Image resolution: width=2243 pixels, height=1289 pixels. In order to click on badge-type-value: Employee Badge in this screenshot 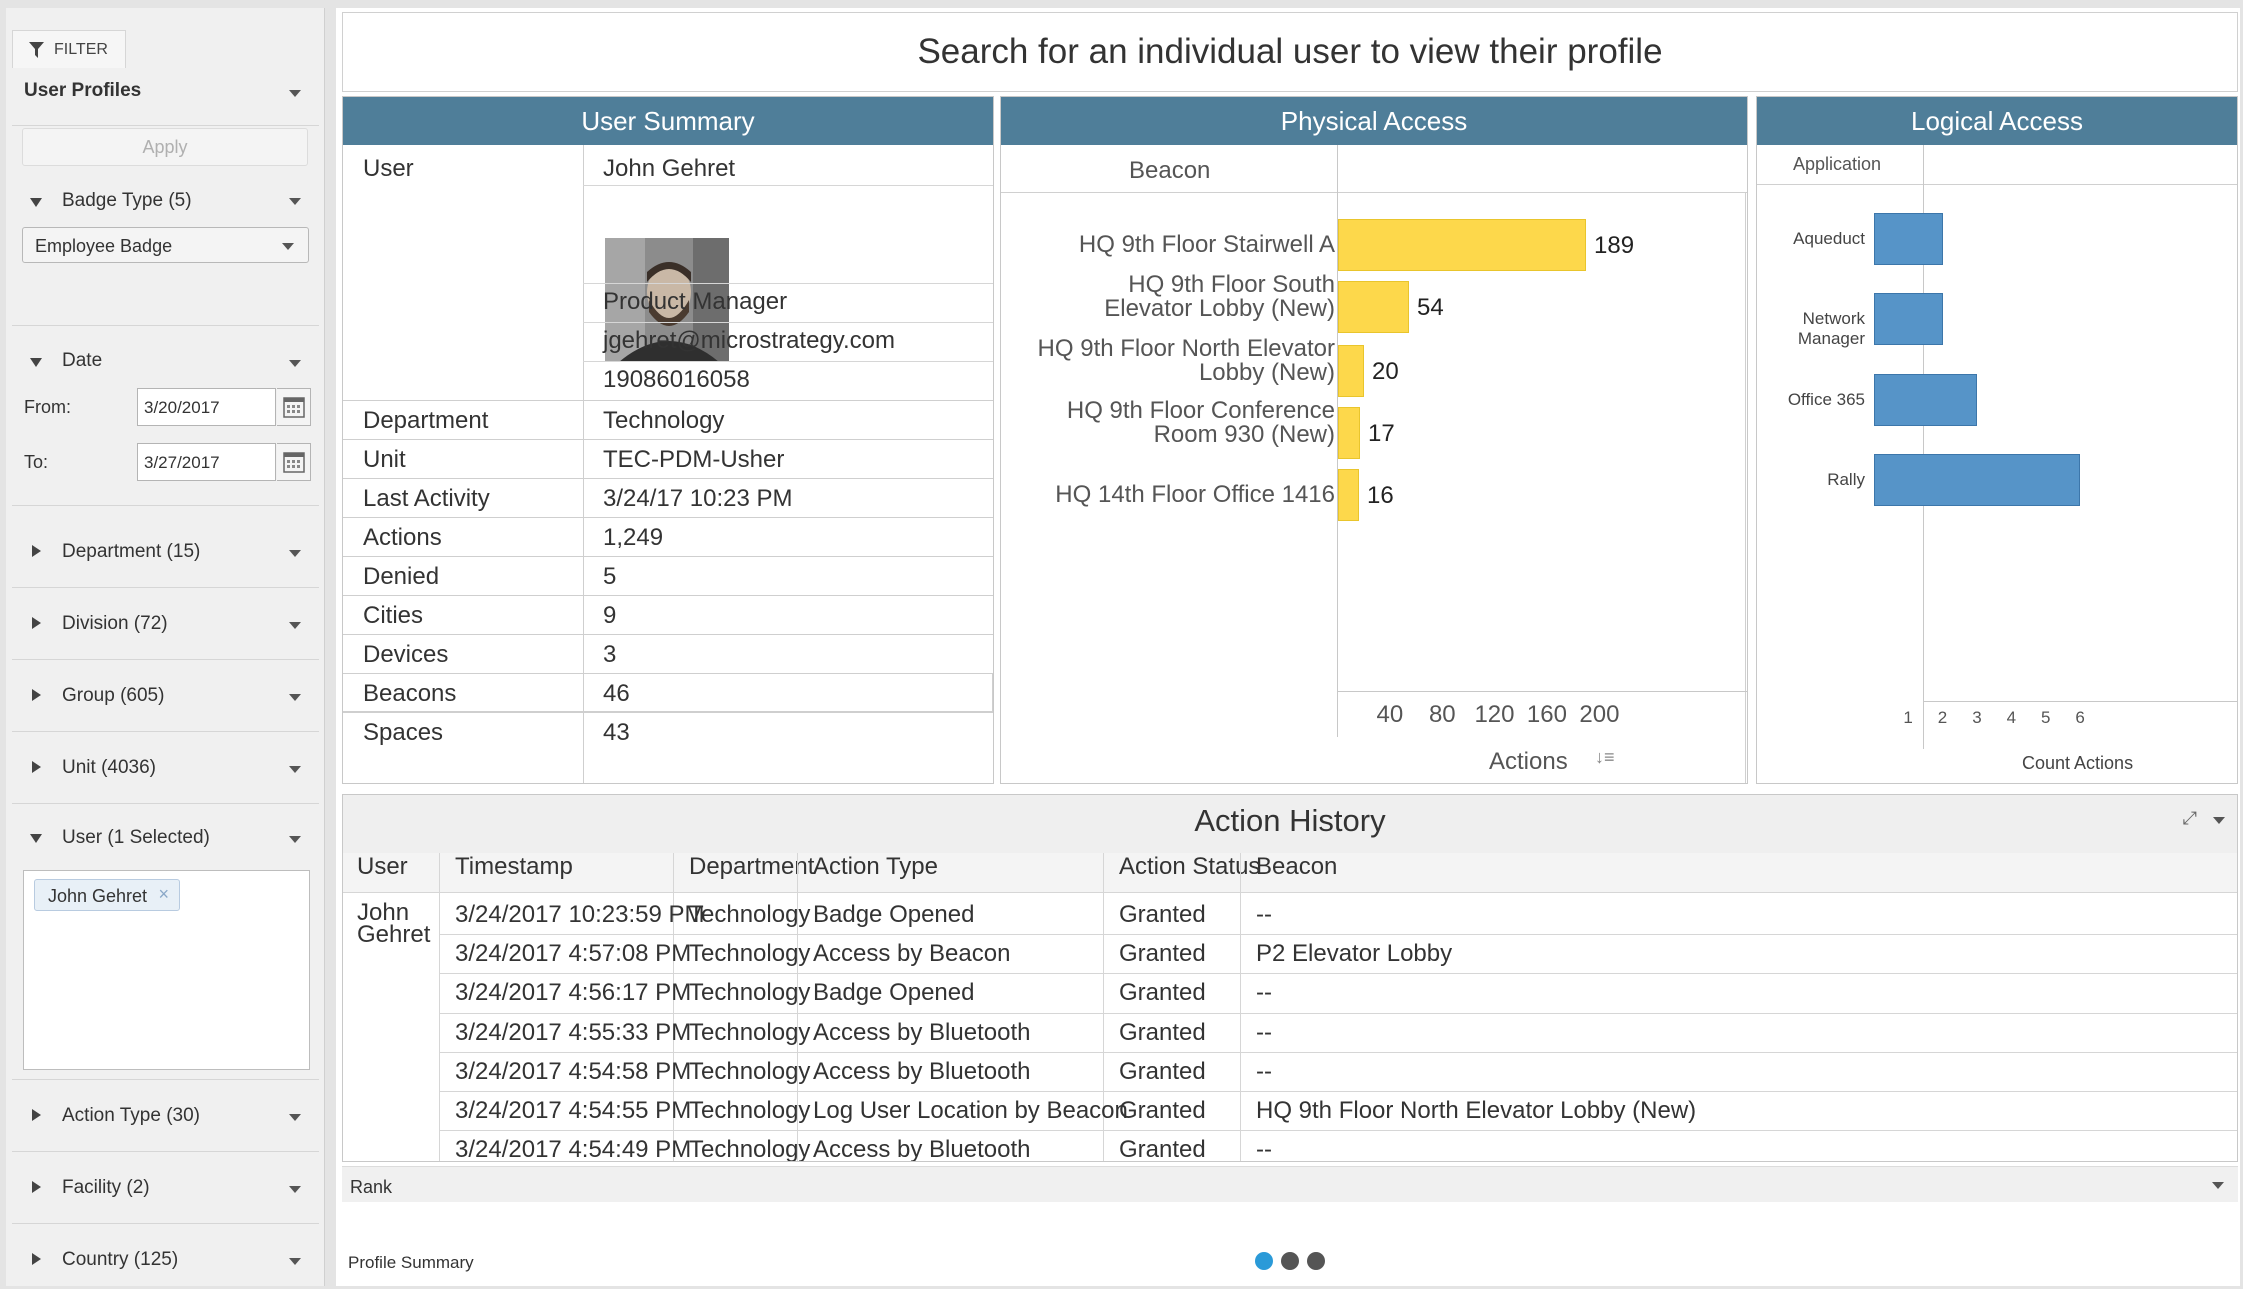, I will do `click(104, 246)`.